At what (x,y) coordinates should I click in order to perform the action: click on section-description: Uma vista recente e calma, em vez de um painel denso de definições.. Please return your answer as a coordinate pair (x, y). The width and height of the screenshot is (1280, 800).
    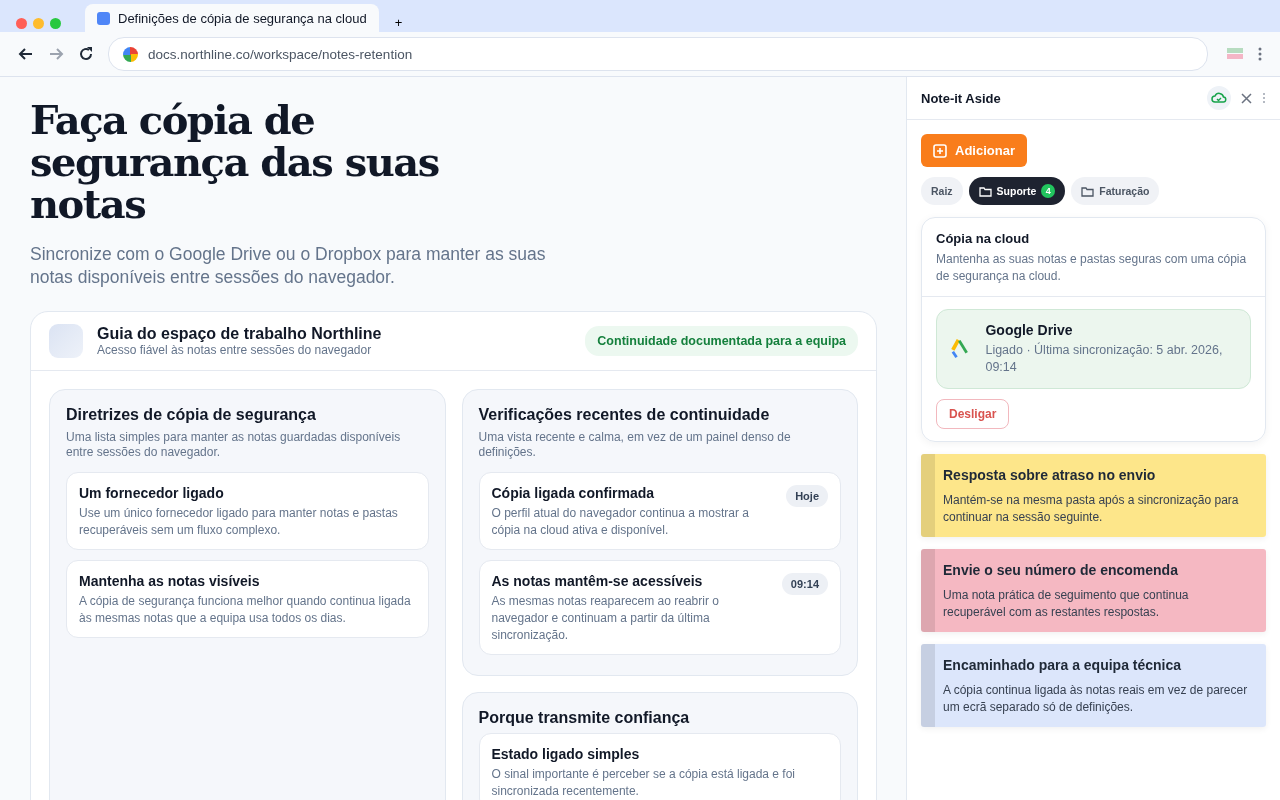
    Looking at the image, I should click on (635, 445).